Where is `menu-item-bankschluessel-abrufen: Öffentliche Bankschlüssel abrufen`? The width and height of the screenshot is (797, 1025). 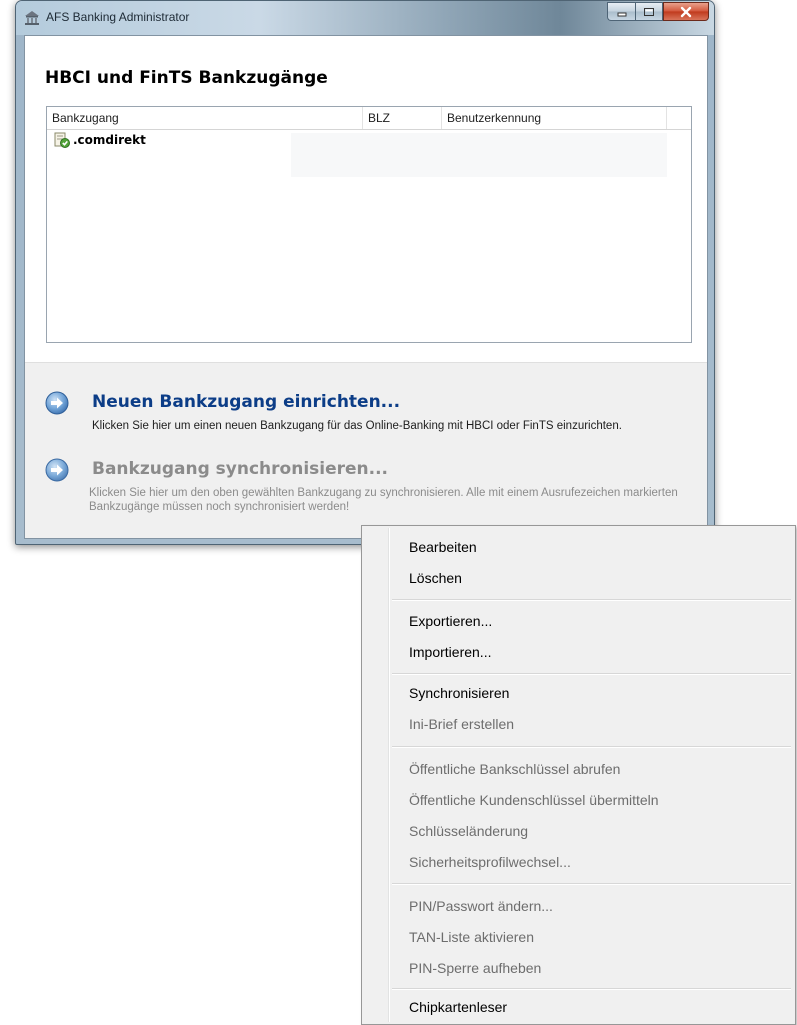 menu-item-bankschluessel-abrufen: Öffentliche Bankschlüssel abrufen is located at coordinates (514, 769).